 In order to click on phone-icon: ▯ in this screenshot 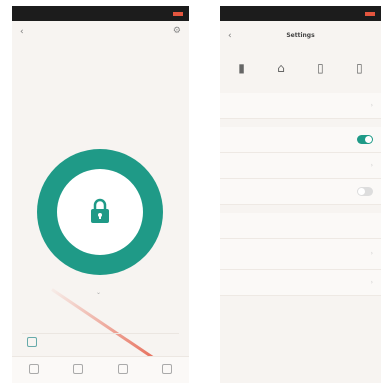, I will do `click(320, 67)`.